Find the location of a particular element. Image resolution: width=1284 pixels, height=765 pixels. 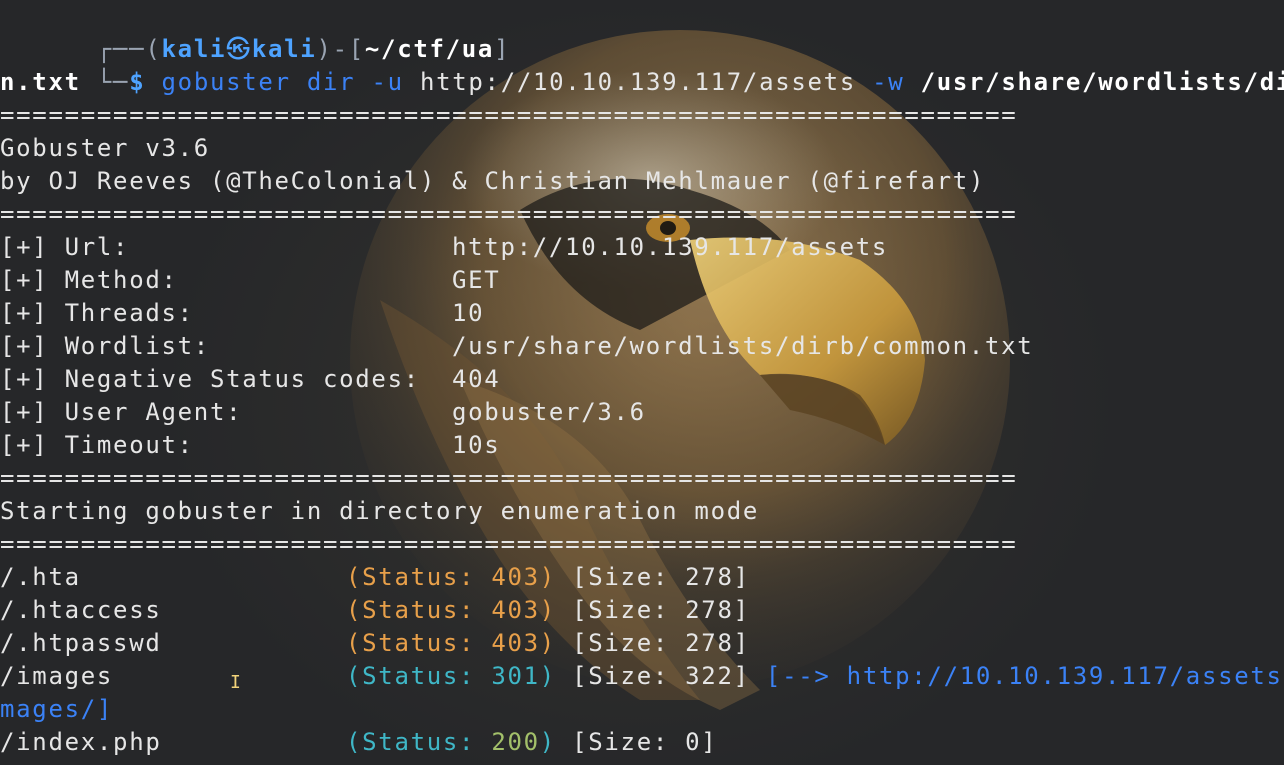

prompt-line: ┌──(kali㉿kali)-[~/ctf/ua] is located at coordinates (255, 31).